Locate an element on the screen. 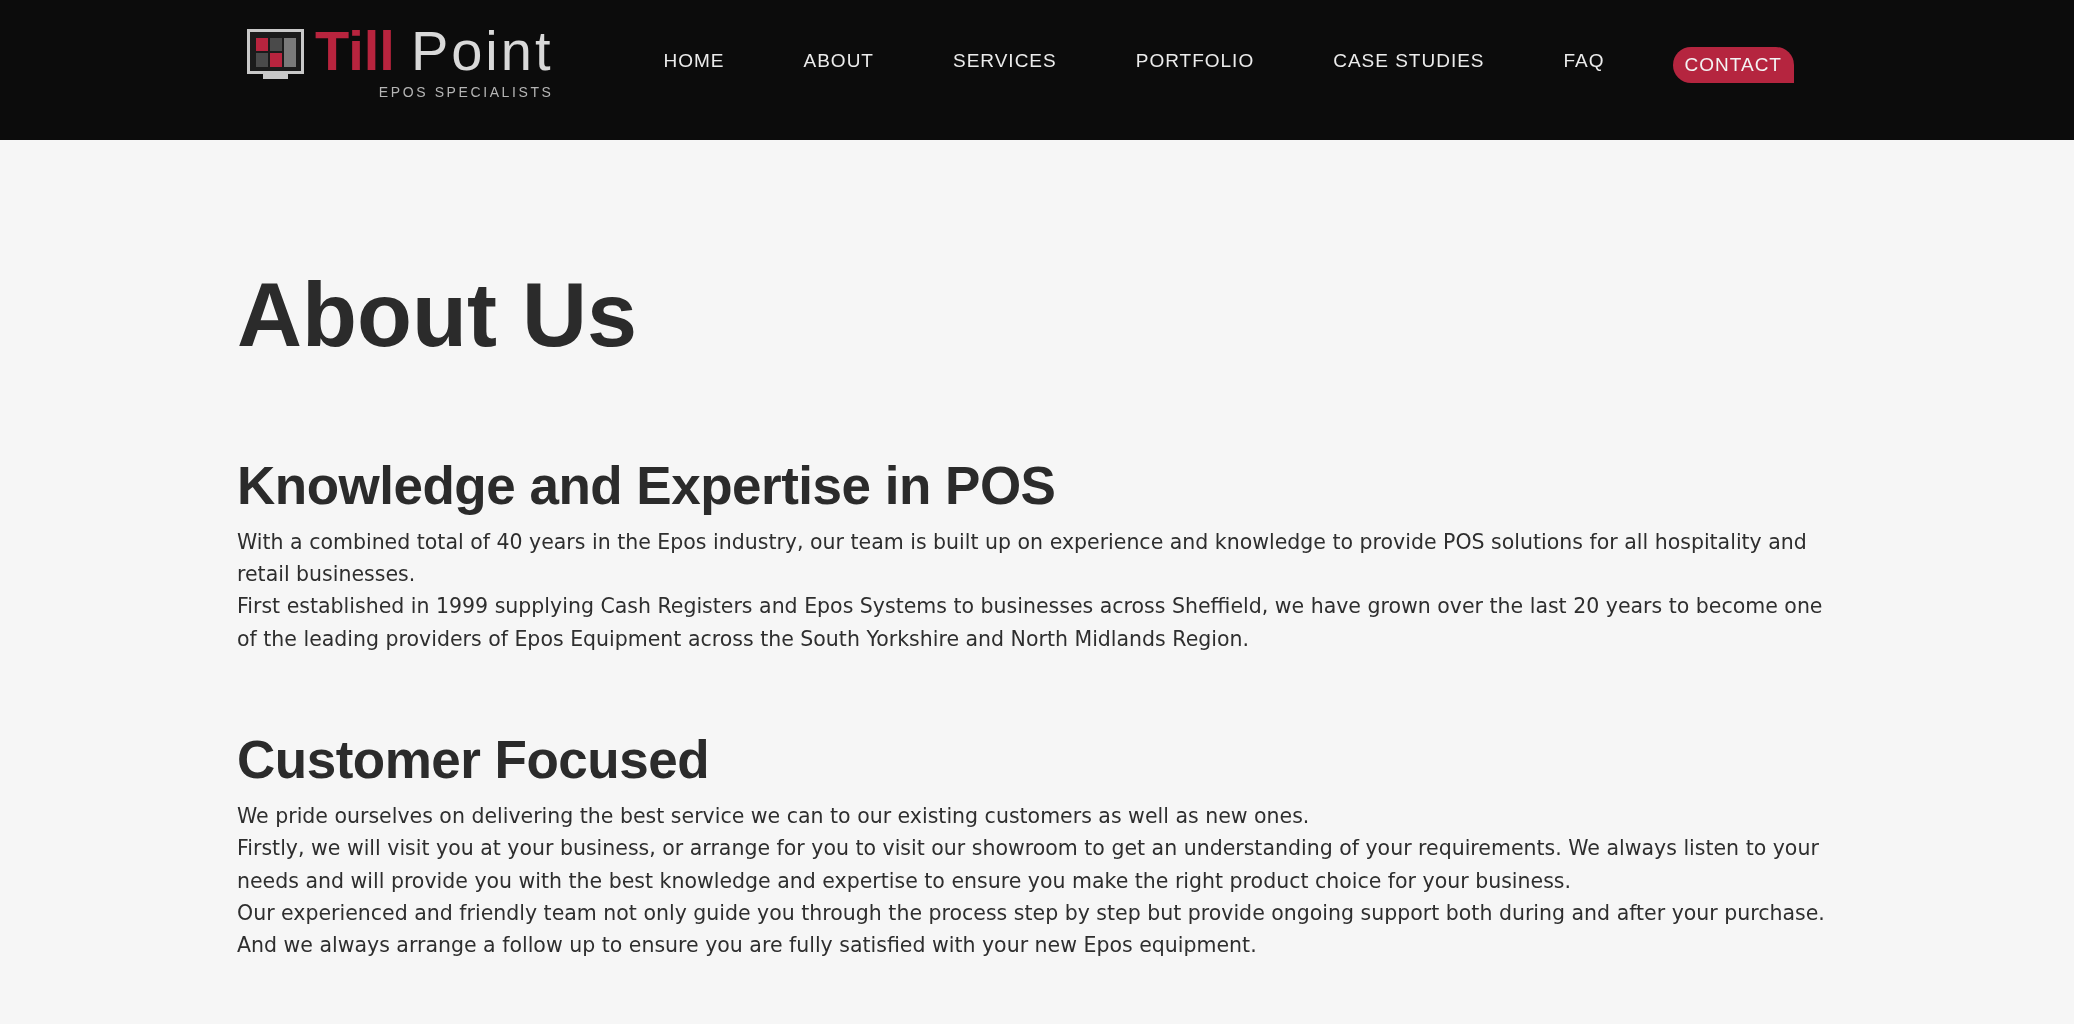  nav-link: PORTFOLIO is located at coordinates (1195, 61).